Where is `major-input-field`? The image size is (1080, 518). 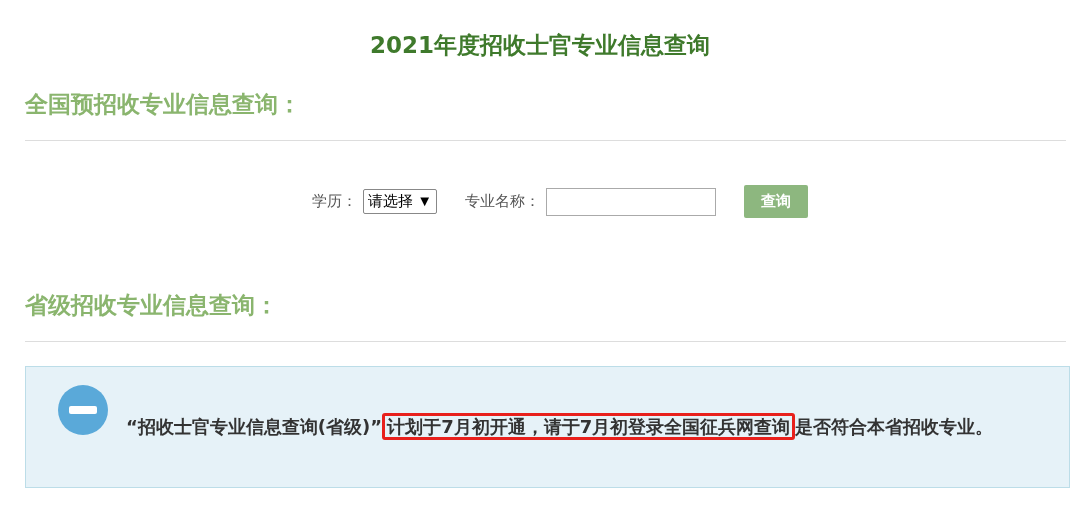
major-input-field is located at coordinates (631, 201).